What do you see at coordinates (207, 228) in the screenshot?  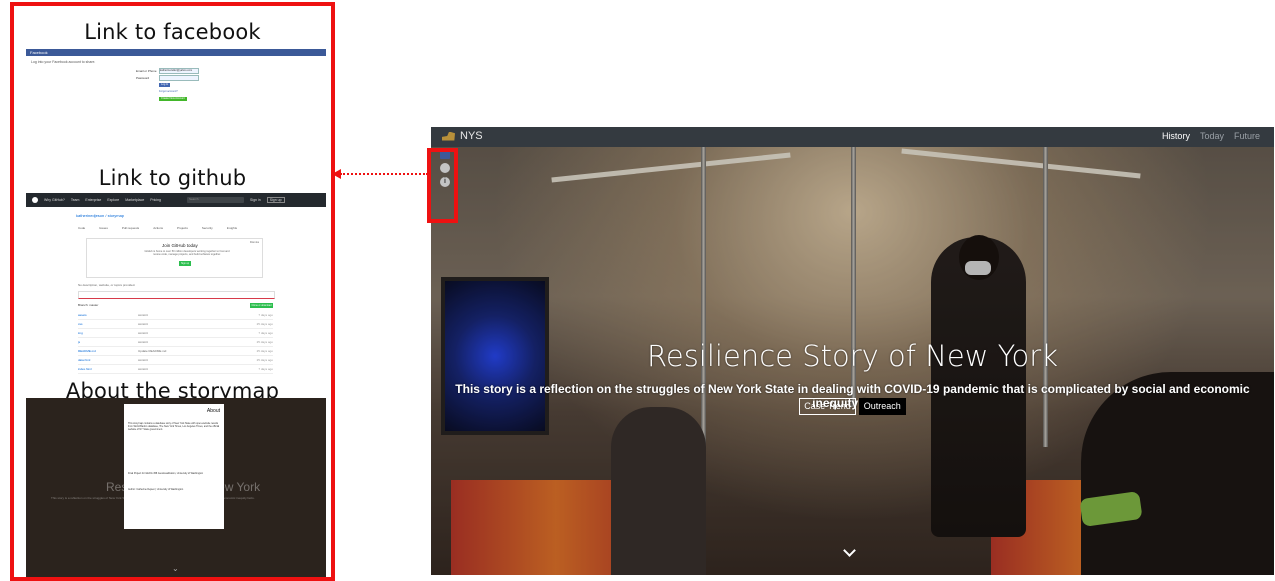 I see `github-tab-security: Security` at bounding box center [207, 228].